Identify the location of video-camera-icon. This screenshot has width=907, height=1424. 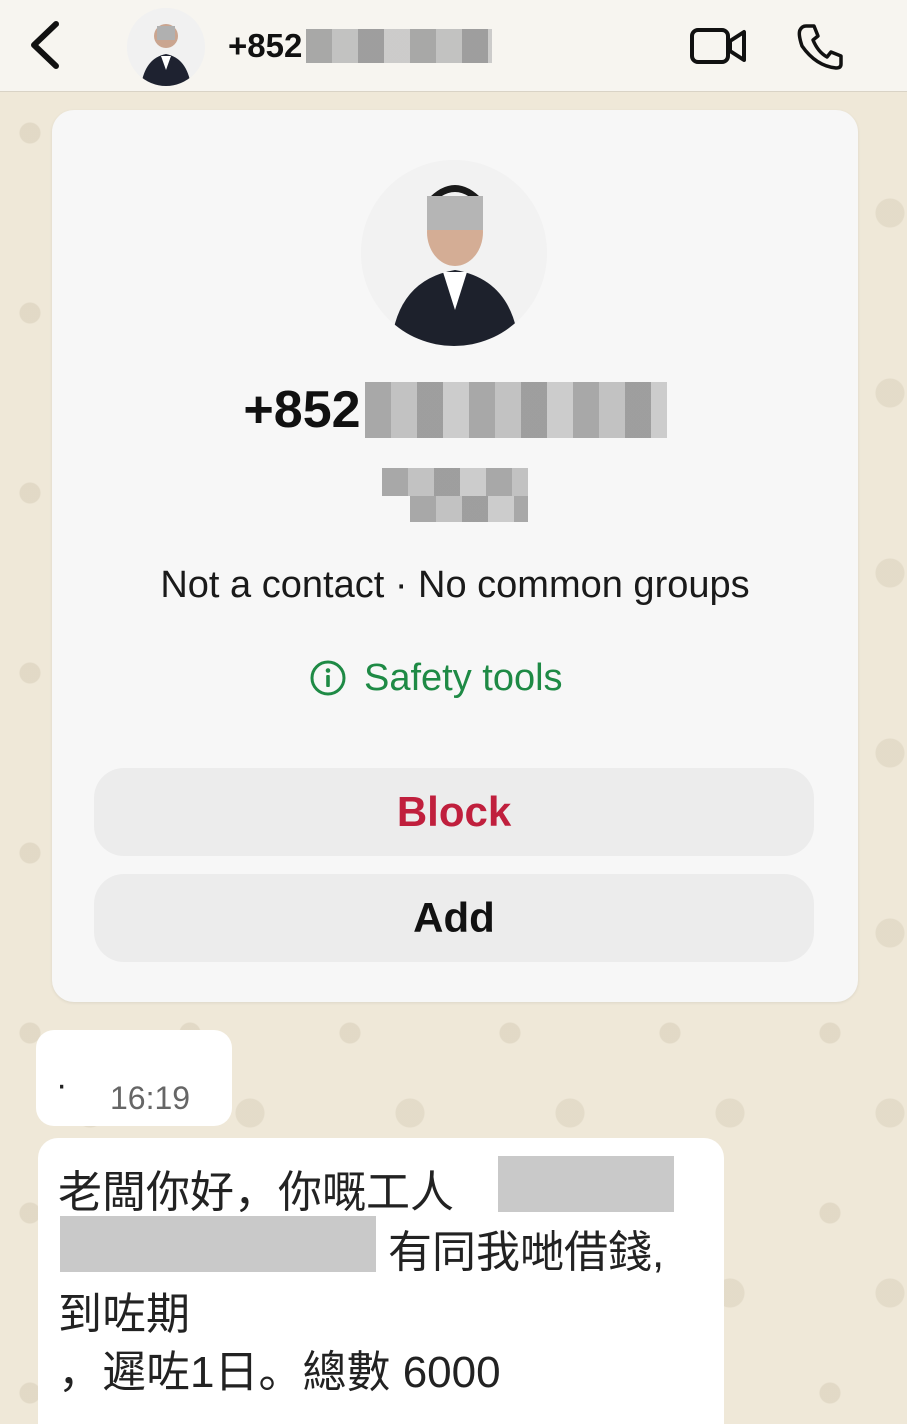
(718, 46).